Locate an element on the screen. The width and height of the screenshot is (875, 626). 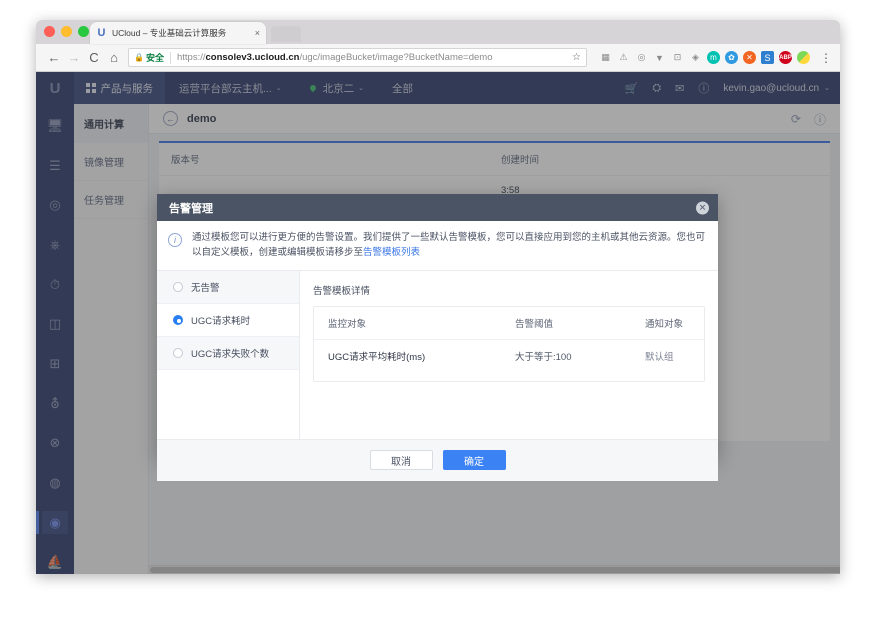
back-button: ← is located at coordinates (54, 58).